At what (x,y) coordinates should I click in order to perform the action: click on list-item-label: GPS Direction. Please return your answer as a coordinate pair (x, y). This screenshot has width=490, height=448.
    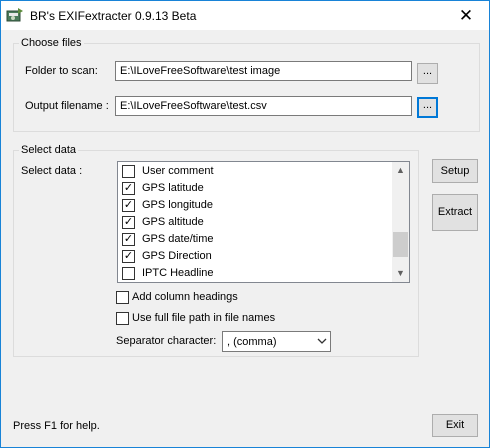
    Looking at the image, I should click on (177, 256).